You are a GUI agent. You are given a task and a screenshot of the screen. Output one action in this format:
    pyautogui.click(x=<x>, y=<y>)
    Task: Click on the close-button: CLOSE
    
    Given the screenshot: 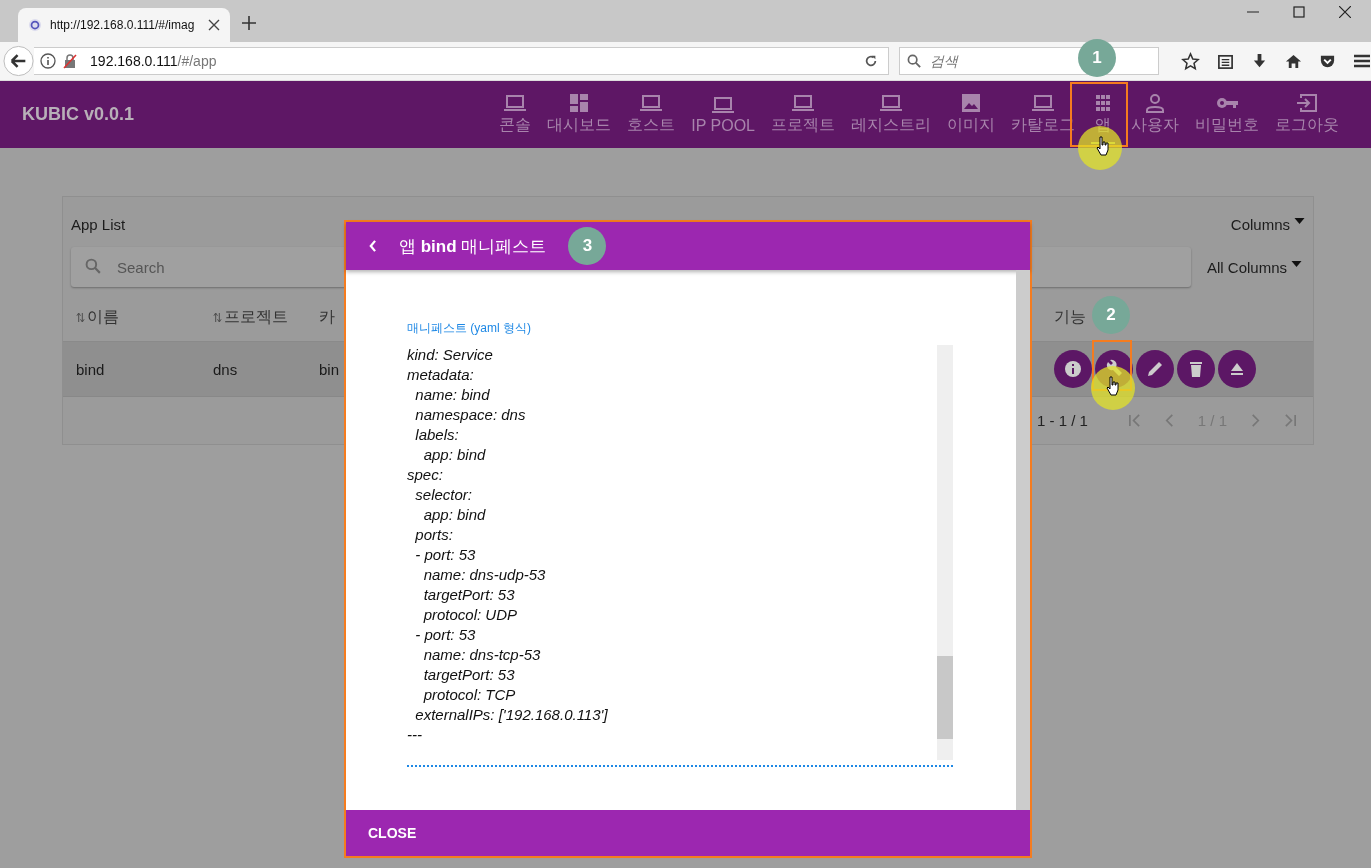 What is the action you would take?
    pyautogui.click(x=392, y=833)
    